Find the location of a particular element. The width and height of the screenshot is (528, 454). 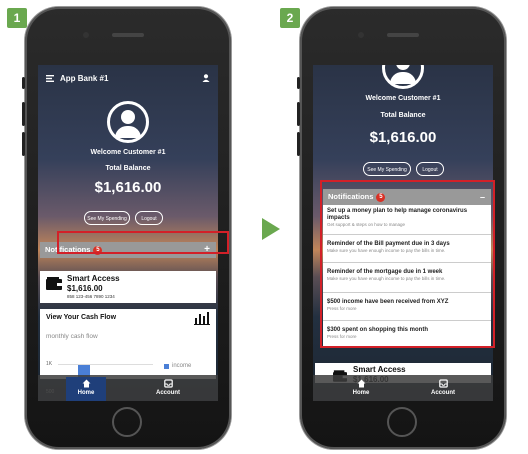

chart-tick-1k: 1K is located at coordinates (49, 364).